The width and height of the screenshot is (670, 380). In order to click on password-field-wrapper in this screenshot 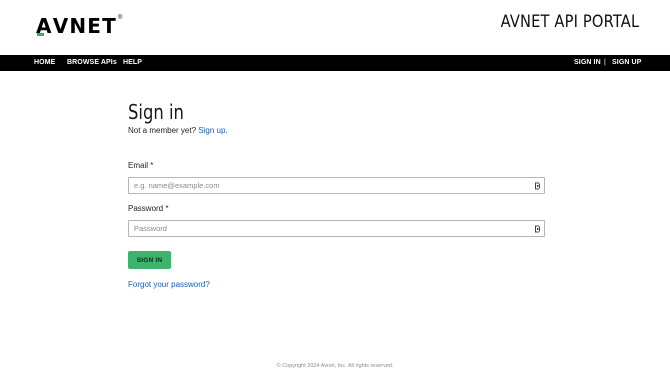, I will do `click(336, 228)`.